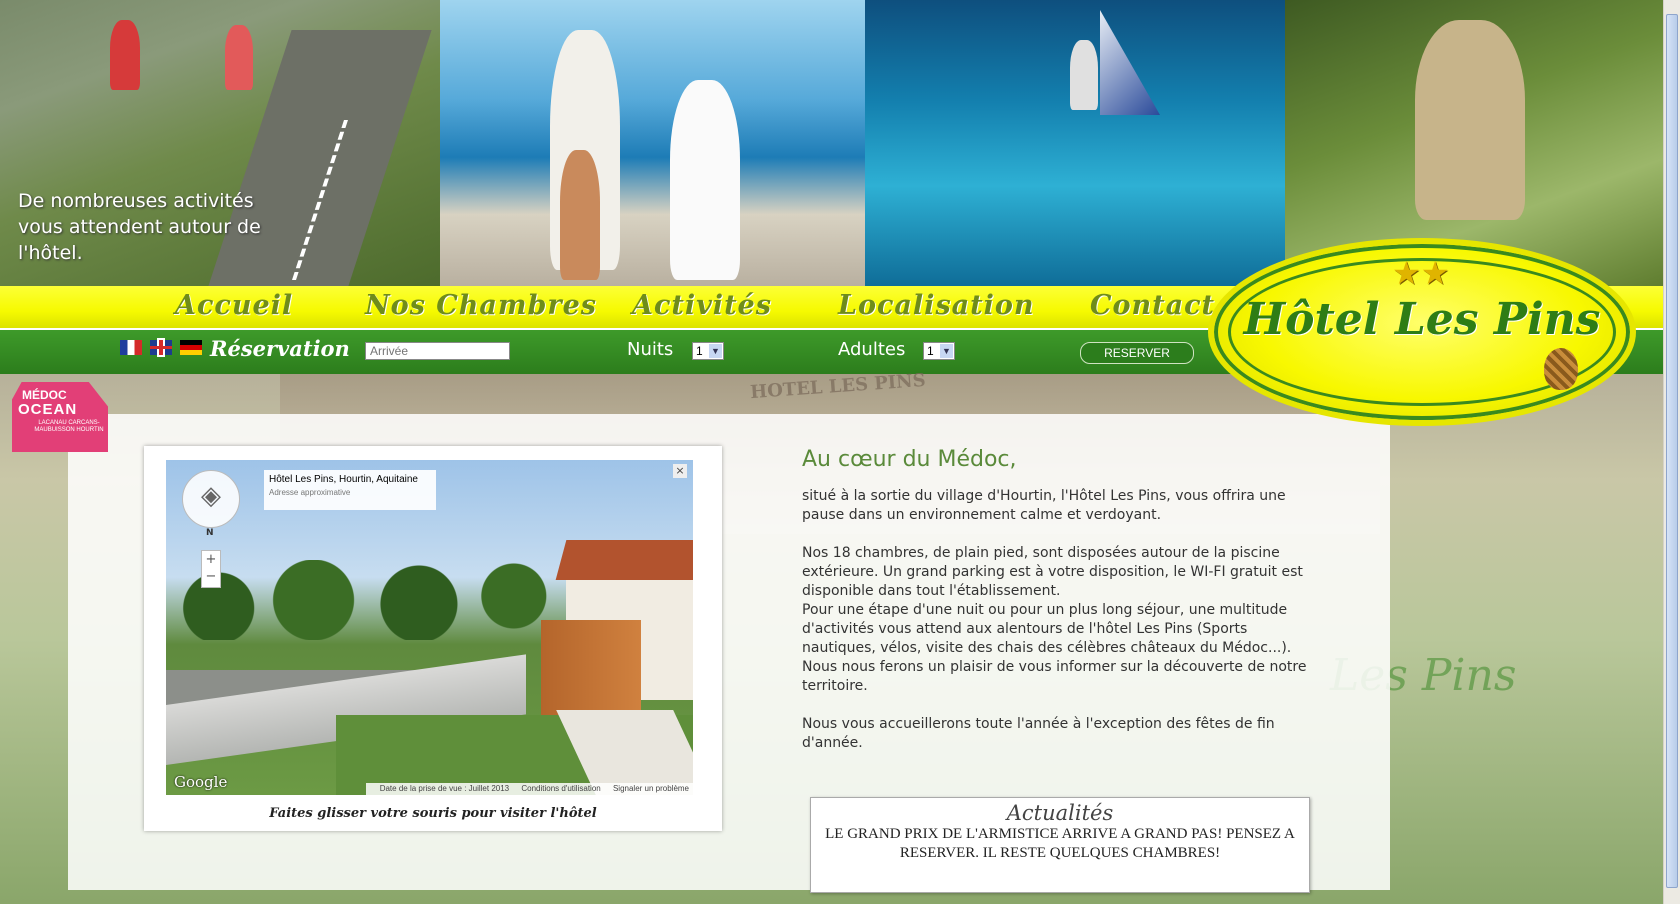 This screenshot has width=1680, height=904. I want to click on windsurf-photo, so click(1075, 143).